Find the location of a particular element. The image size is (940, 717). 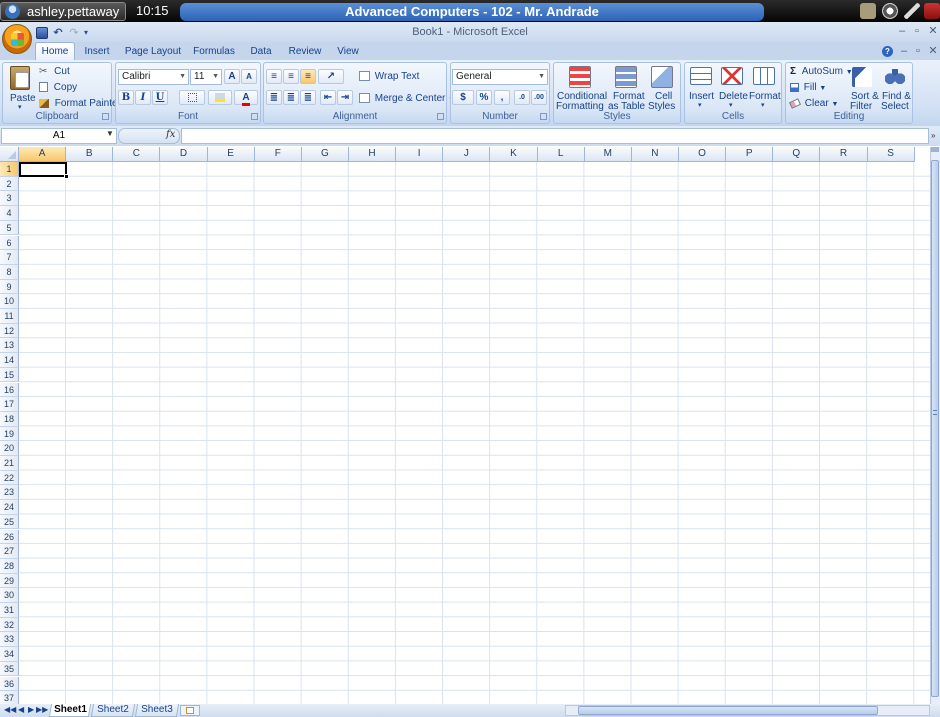

font-launcher-icon is located at coordinates (254, 116).